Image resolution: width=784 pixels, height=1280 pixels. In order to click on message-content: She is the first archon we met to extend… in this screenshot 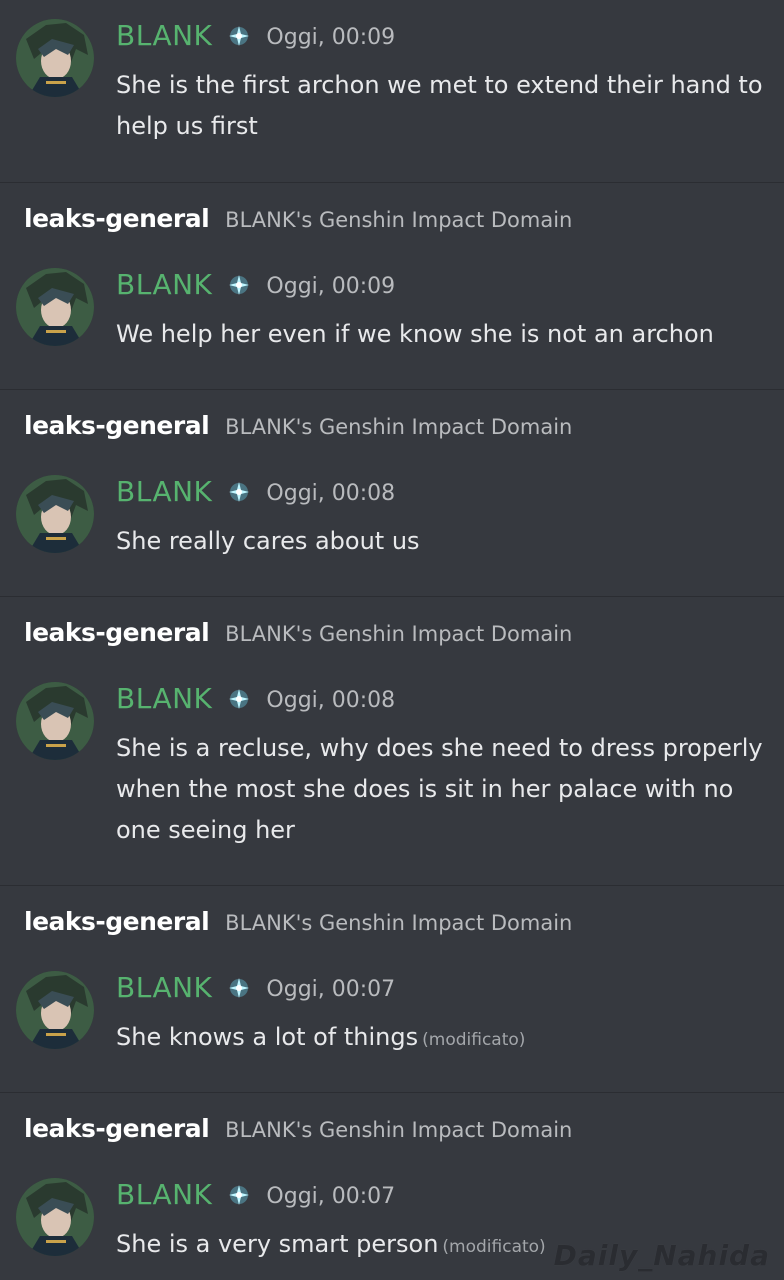, I will do `click(439, 105)`.